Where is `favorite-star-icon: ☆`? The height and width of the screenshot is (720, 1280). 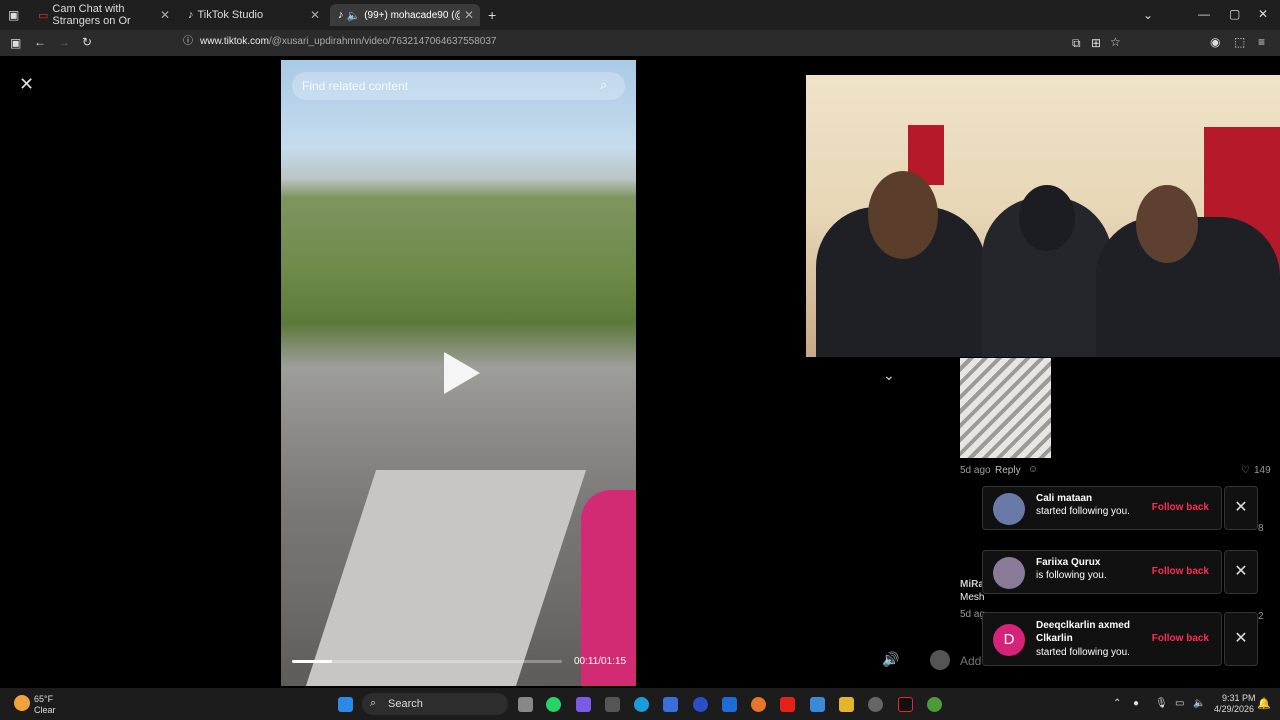
favorite-star-icon: ☆ is located at coordinates (1115, 42).